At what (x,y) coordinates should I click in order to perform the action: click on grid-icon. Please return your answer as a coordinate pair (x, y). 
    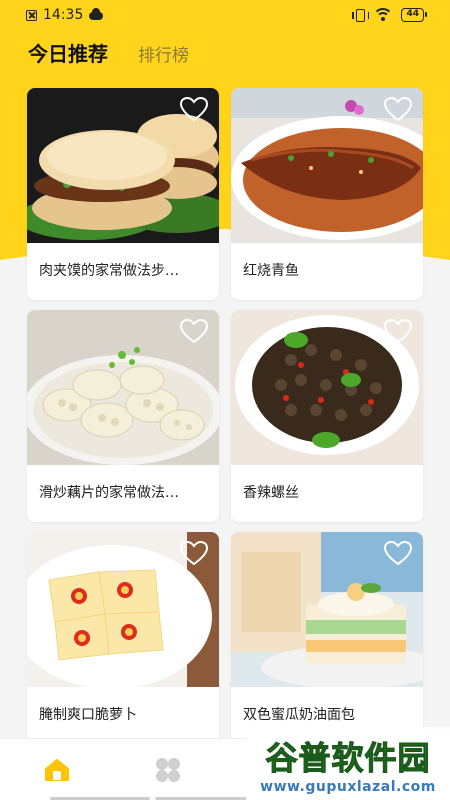
    Looking at the image, I should click on (168, 770).